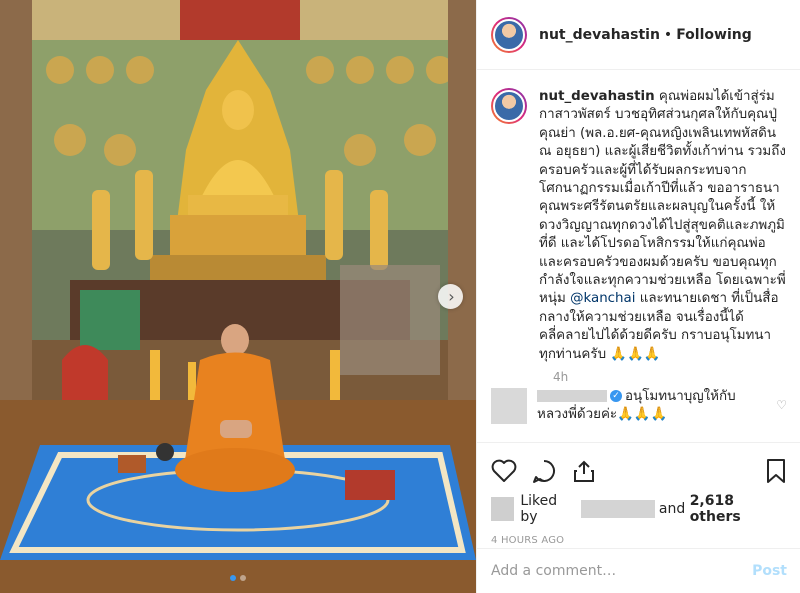 The image size is (800, 593). I want to click on carousel-indicator, so click(238, 578).